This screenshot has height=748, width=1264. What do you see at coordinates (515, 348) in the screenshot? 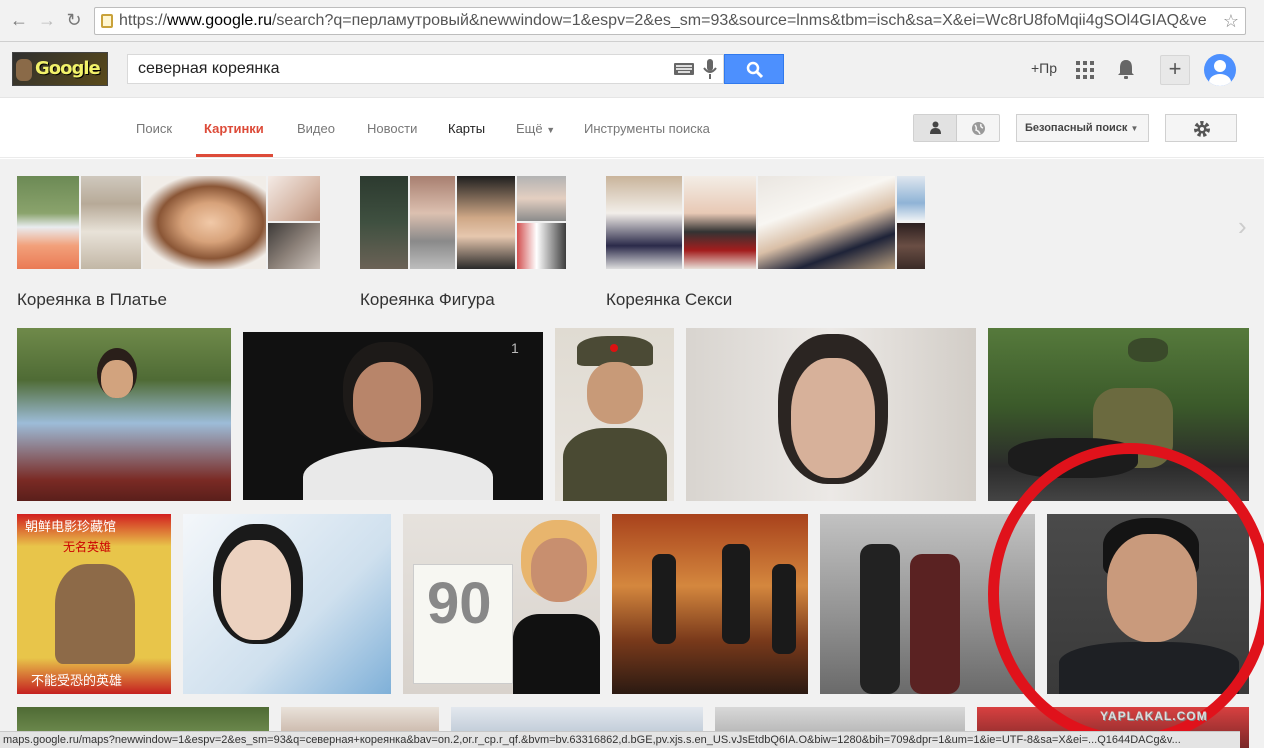
I see `channel-logo-icon: 1` at bounding box center [515, 348].